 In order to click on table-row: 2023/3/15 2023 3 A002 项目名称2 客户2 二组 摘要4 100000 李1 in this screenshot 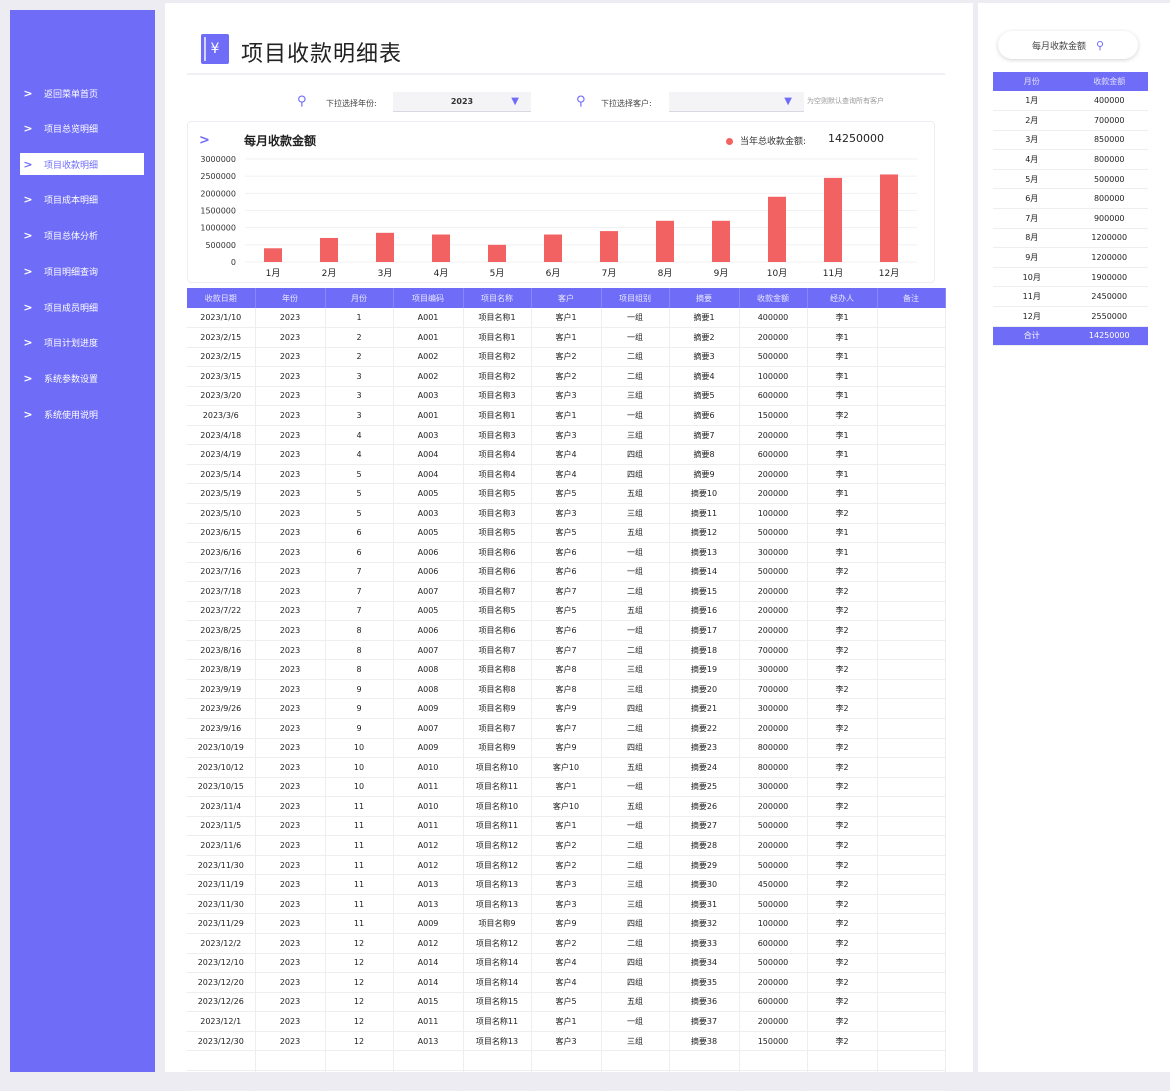, I will do `click(566, 376)`.